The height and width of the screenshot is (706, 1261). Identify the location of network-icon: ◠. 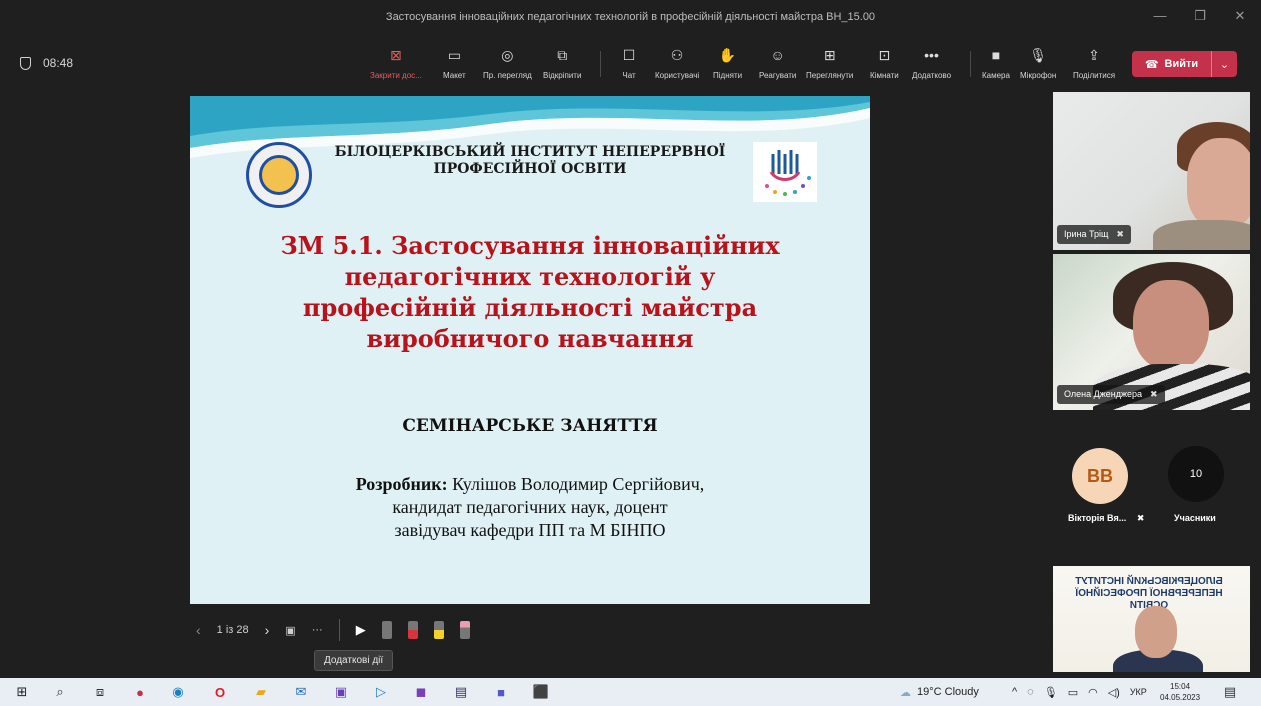
(1093, 692).